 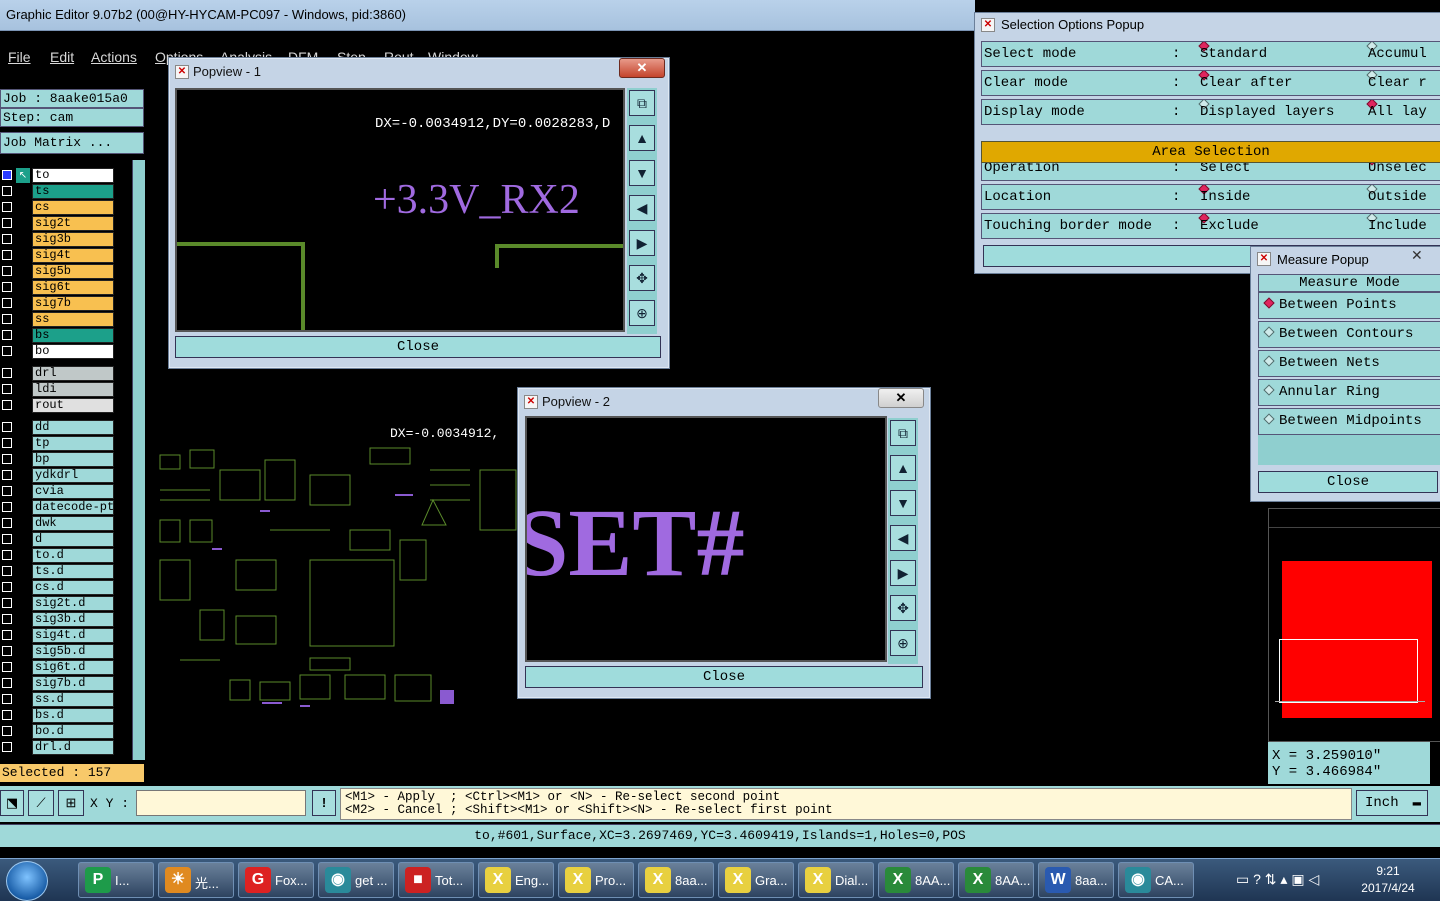 I want to click on layer-row: ts.d, so click(x=59, y=571).